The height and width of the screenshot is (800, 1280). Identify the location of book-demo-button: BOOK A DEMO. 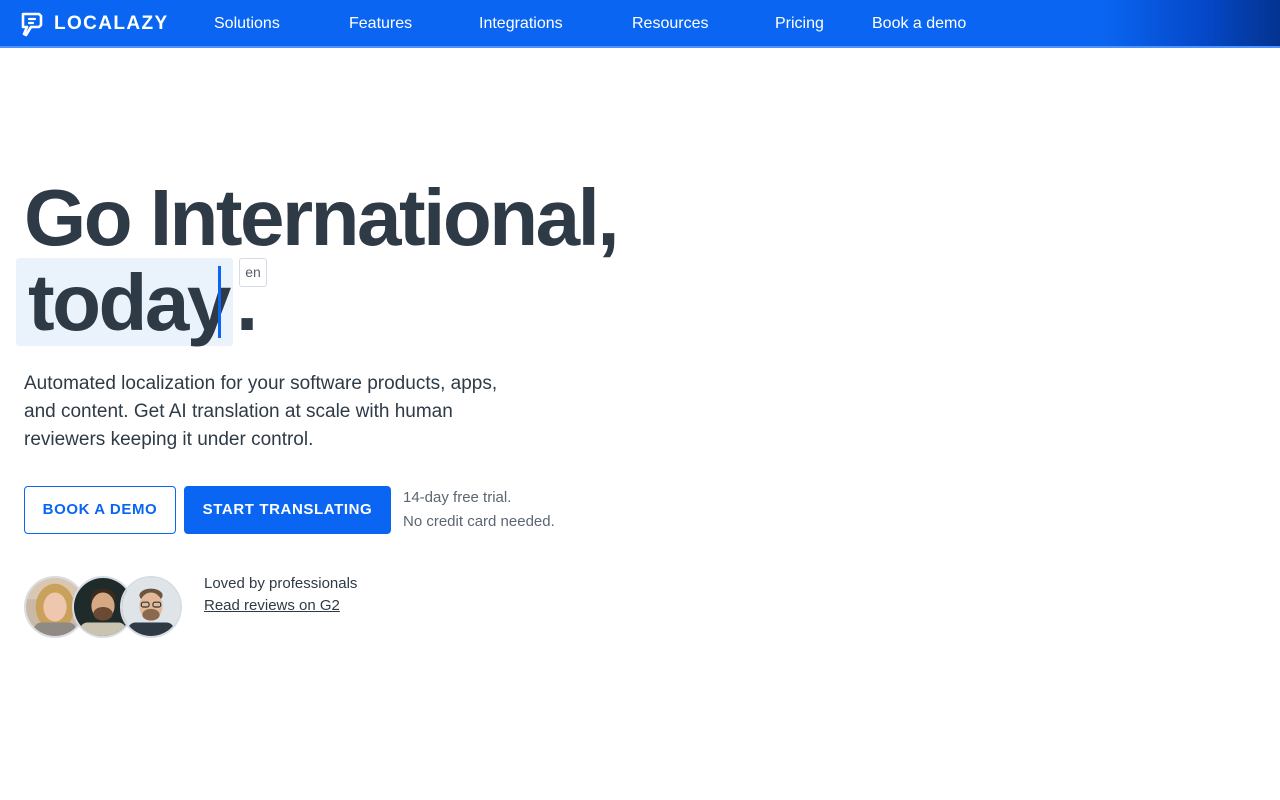
(100, 510).